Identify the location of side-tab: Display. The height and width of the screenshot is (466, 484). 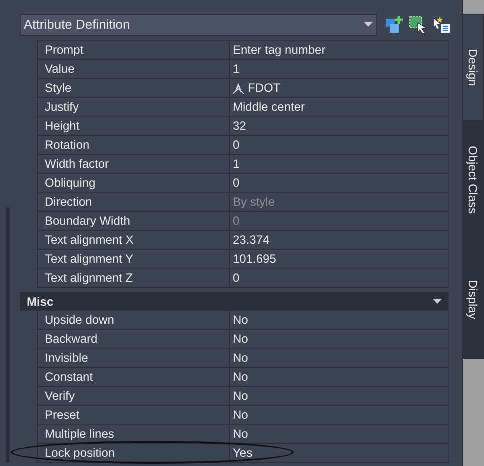
(473, 299).